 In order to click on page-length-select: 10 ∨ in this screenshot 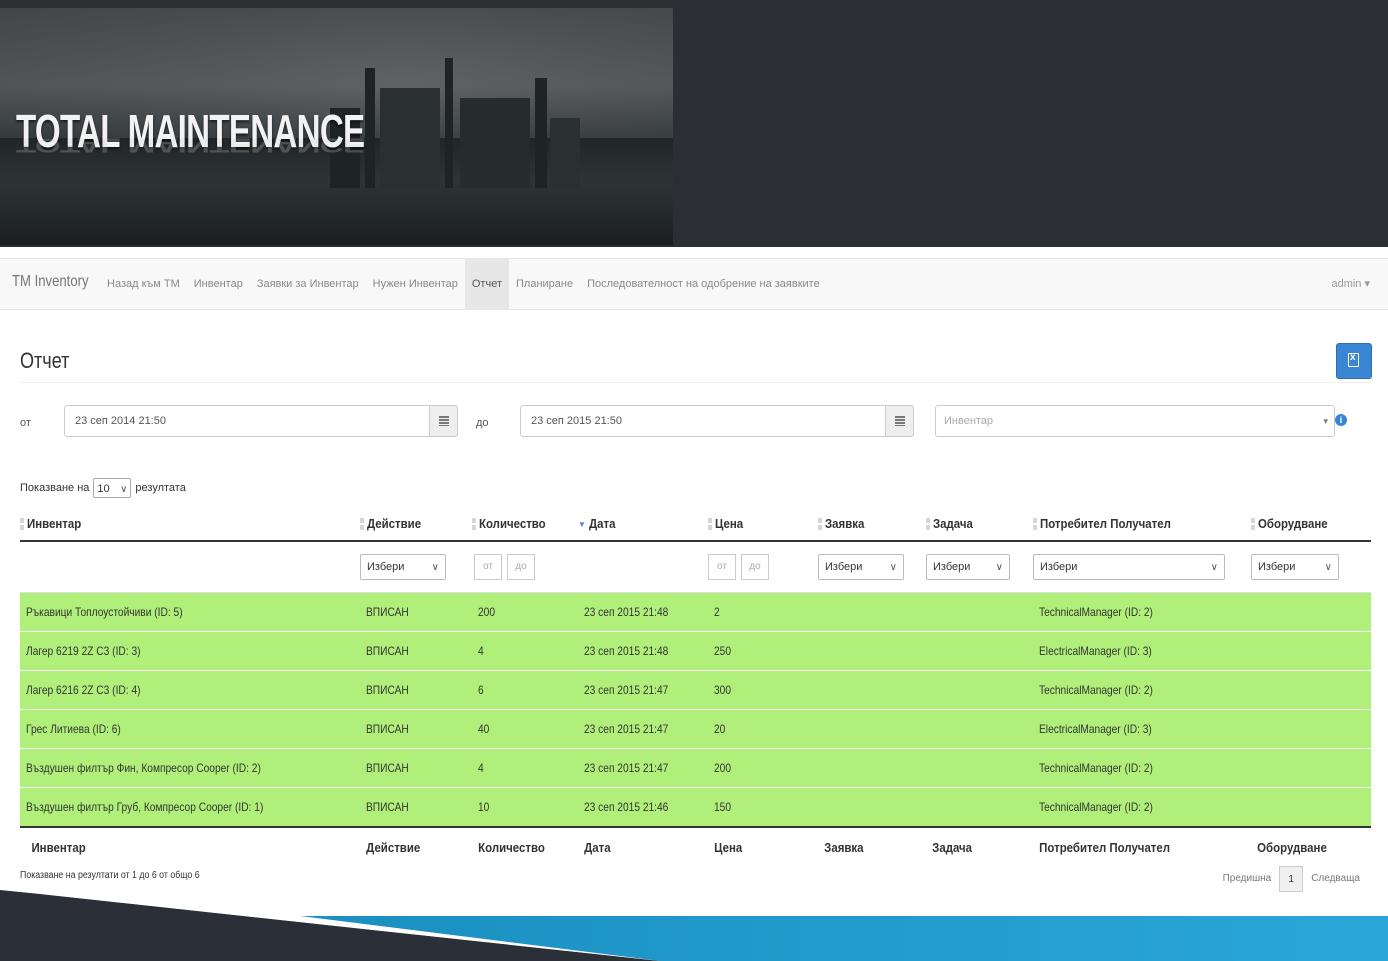, I will do `click(112, 488)`.